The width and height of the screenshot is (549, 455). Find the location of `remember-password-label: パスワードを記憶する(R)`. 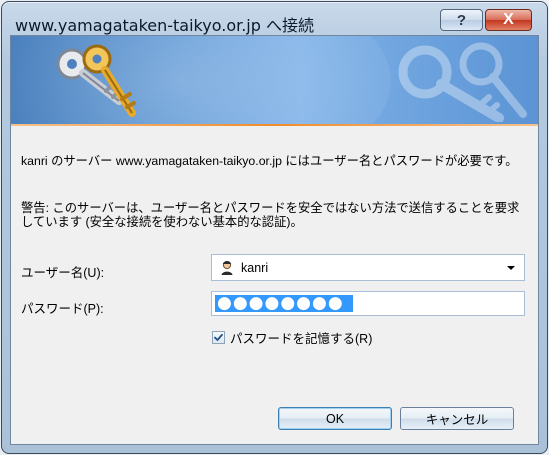

remember-password-label: パスワードを記憶する(R) is located at coordinates (301, 339).